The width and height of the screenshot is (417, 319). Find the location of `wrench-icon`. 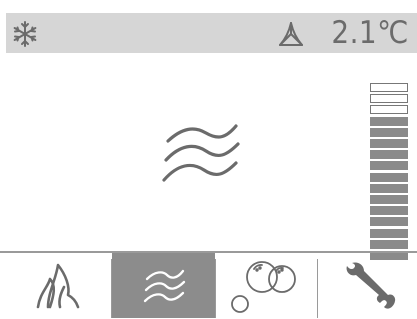

wrench-icon is located at coordinates (371, 288).